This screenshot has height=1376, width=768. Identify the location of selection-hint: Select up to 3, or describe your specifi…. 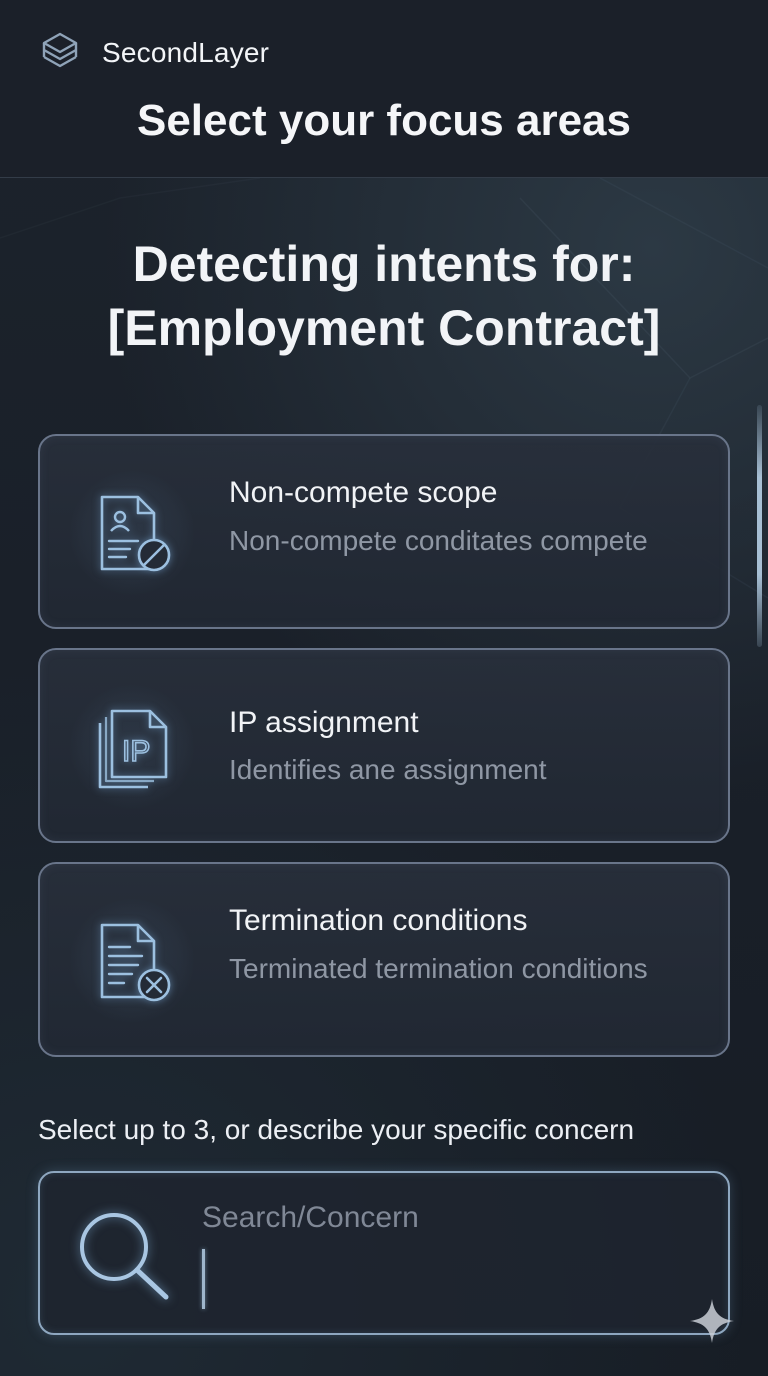
(336, 1129).